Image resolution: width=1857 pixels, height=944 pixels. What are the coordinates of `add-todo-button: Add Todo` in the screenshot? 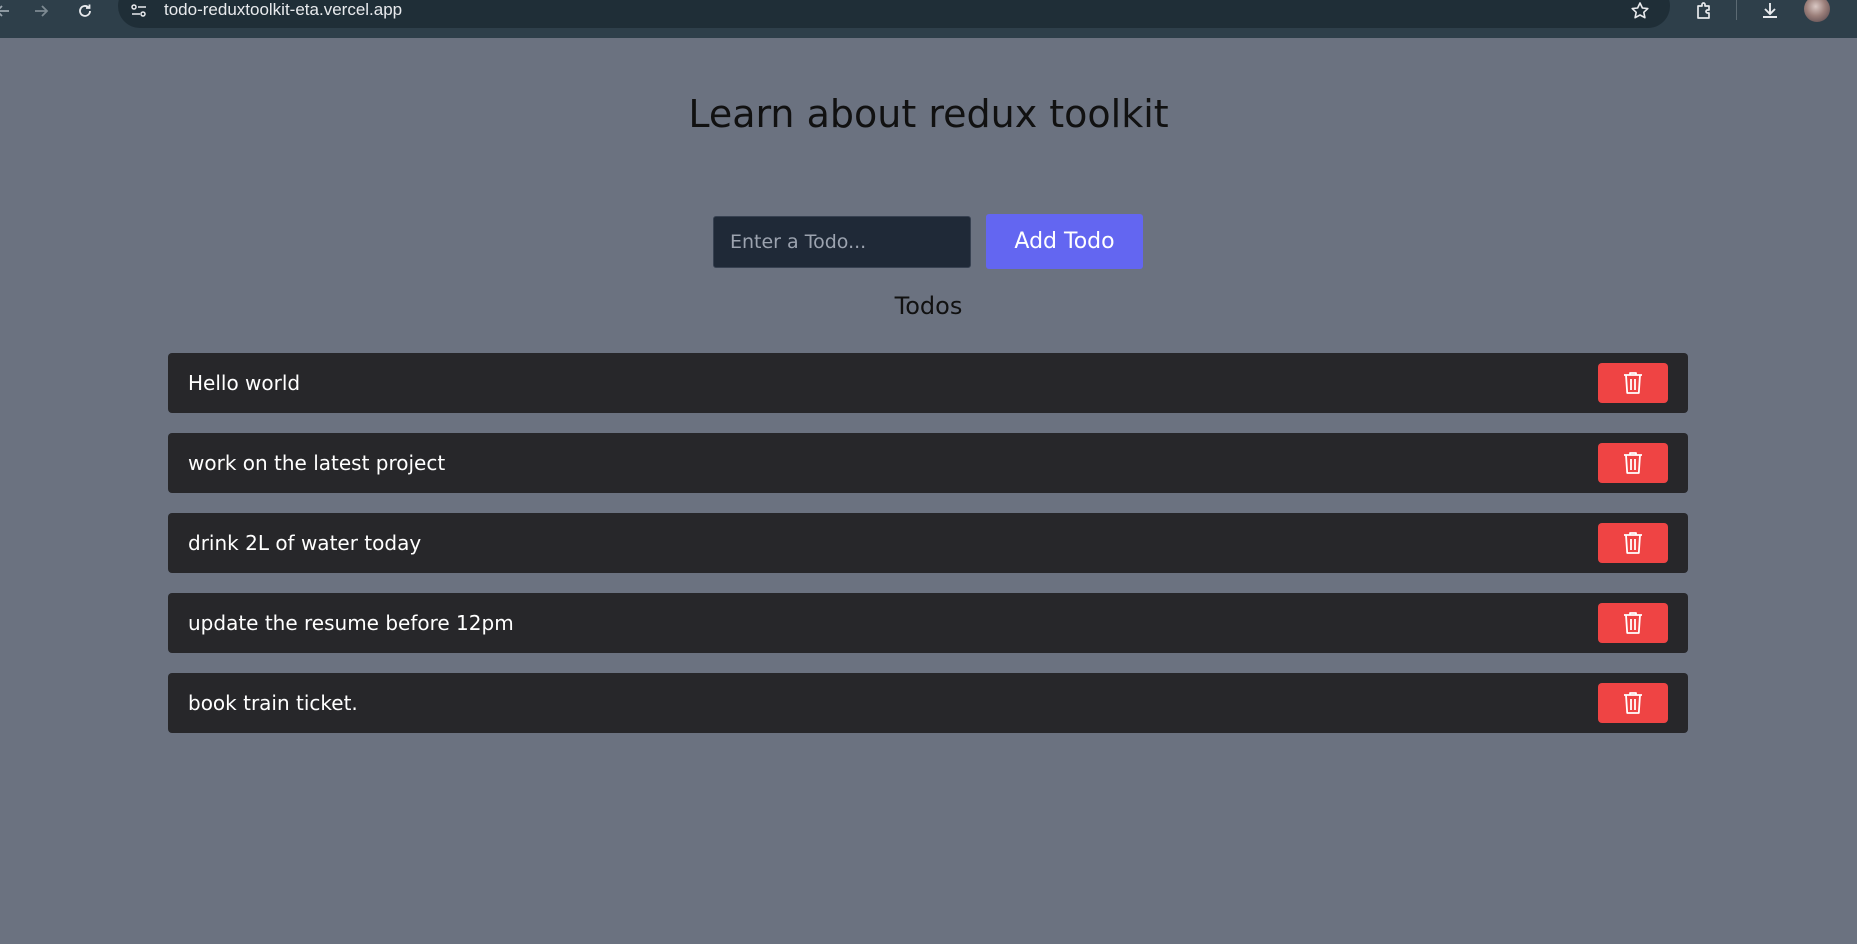 It's located at (1064, 241).